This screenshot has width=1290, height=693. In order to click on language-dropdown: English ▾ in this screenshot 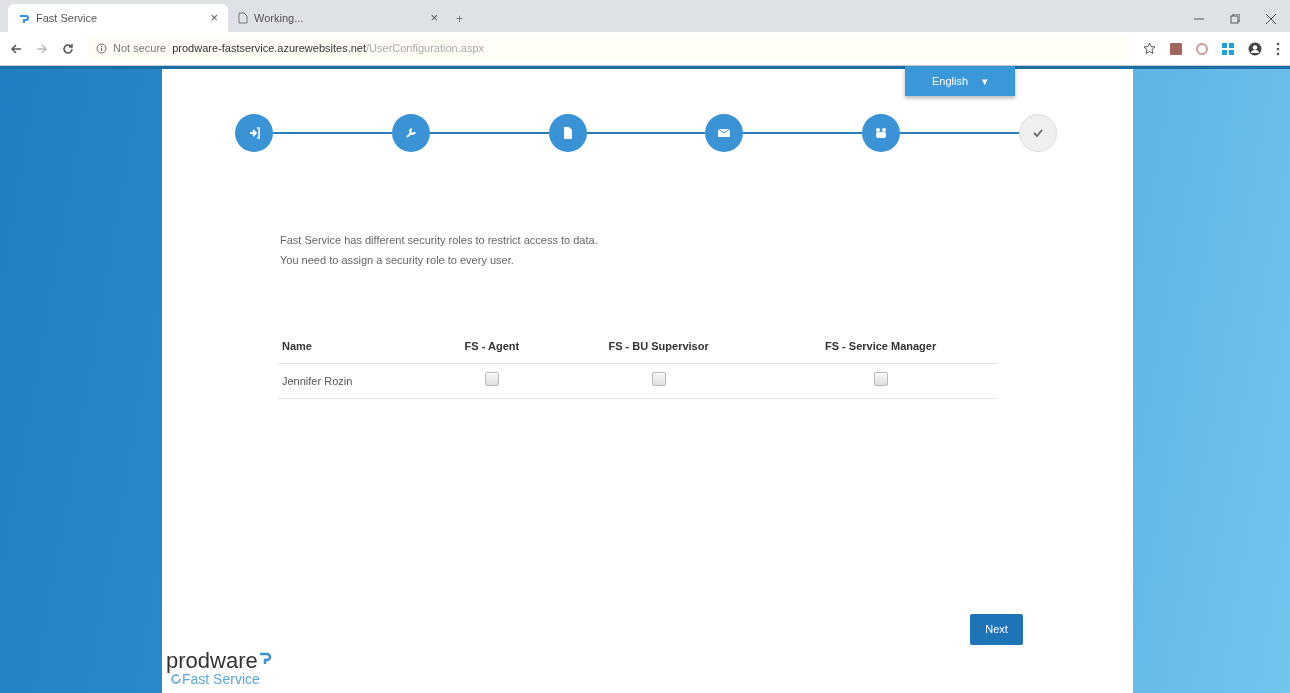, I will do `click(960, 81)`.